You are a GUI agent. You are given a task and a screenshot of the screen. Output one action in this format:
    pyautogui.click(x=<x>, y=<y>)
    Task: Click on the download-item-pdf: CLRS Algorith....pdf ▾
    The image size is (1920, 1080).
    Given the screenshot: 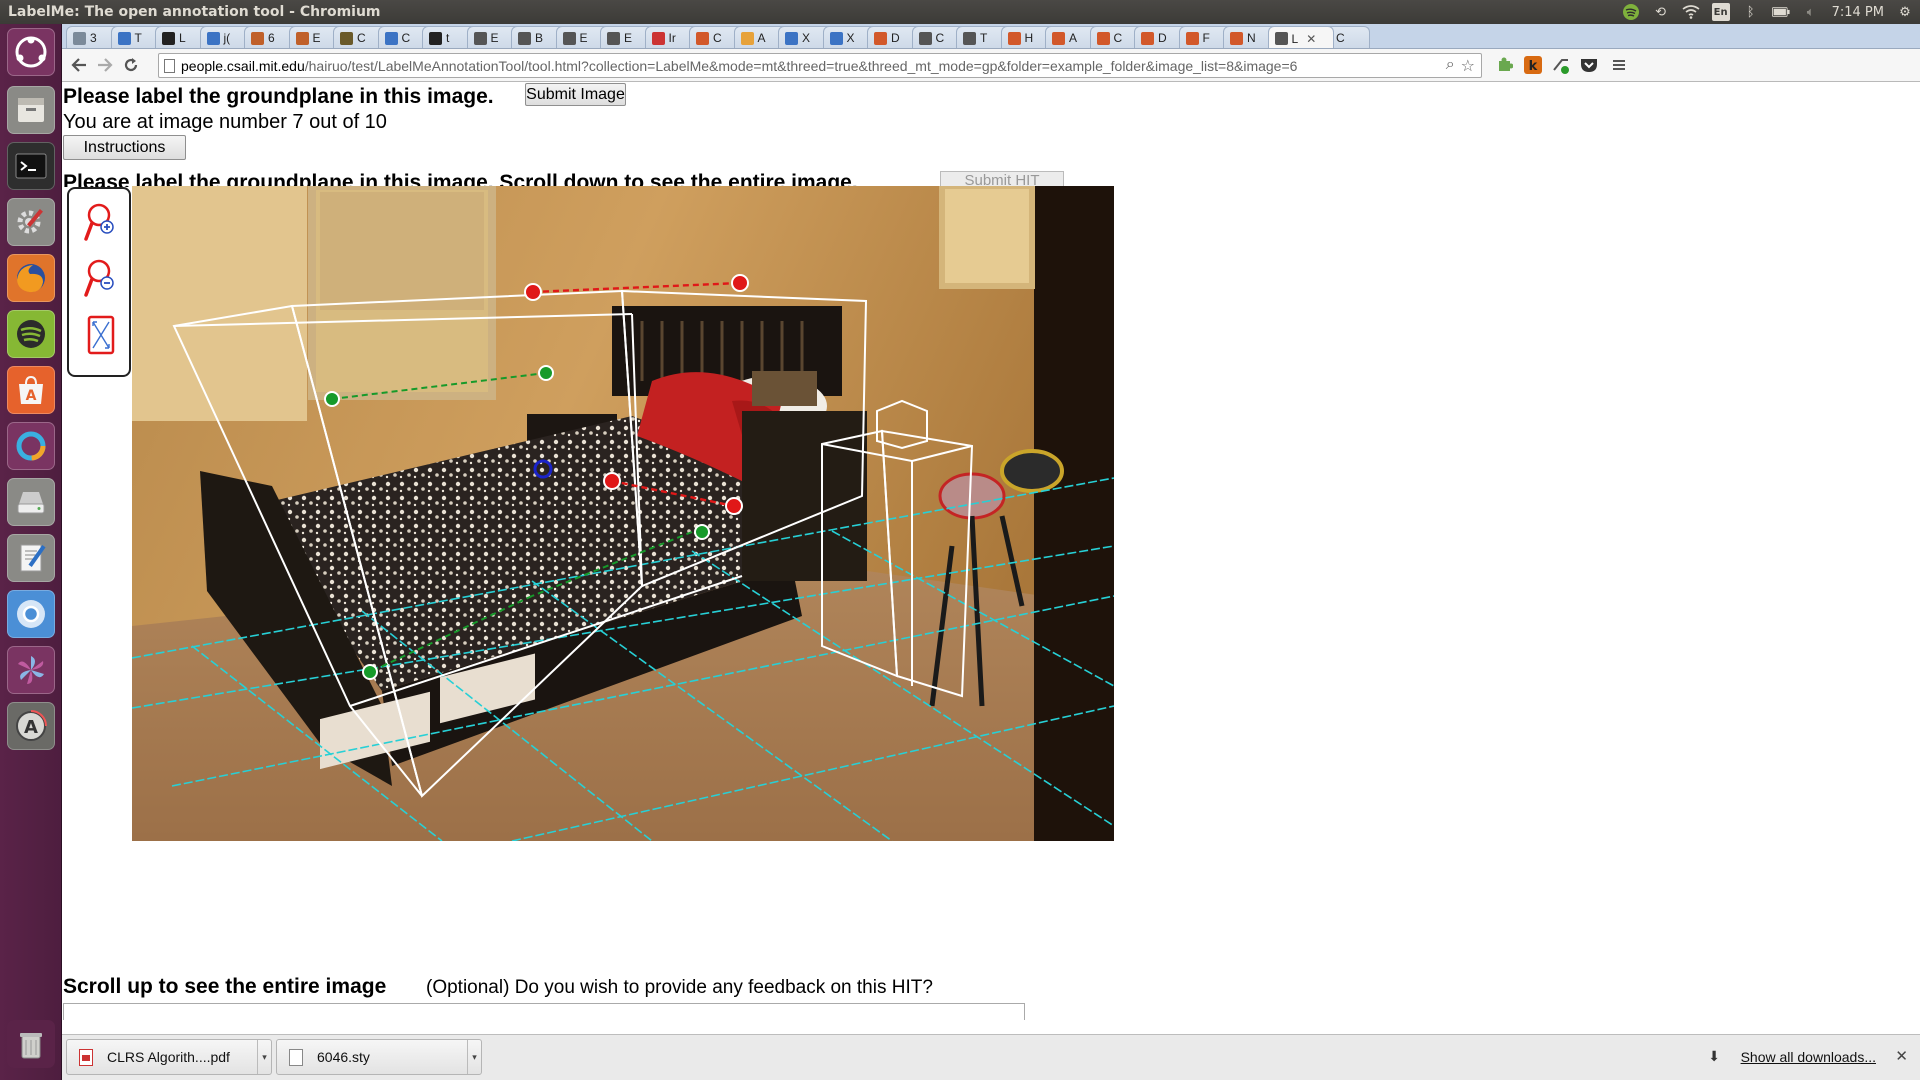 What is the action you would take?
    pyautogui.click(x=169, y=1057)
    